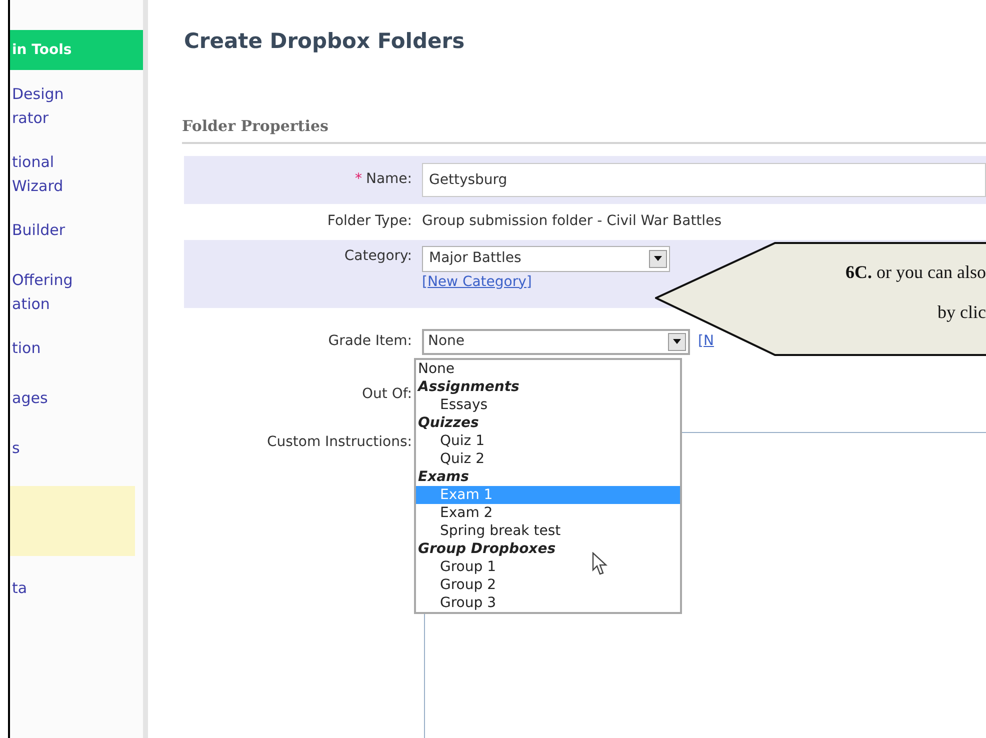 The height and width of the screenshot is (738, 986). What do you see at coordinates (72, 401) in the screenshot?
I see `sidebar-item: ages` at bounding box center [72, 401].